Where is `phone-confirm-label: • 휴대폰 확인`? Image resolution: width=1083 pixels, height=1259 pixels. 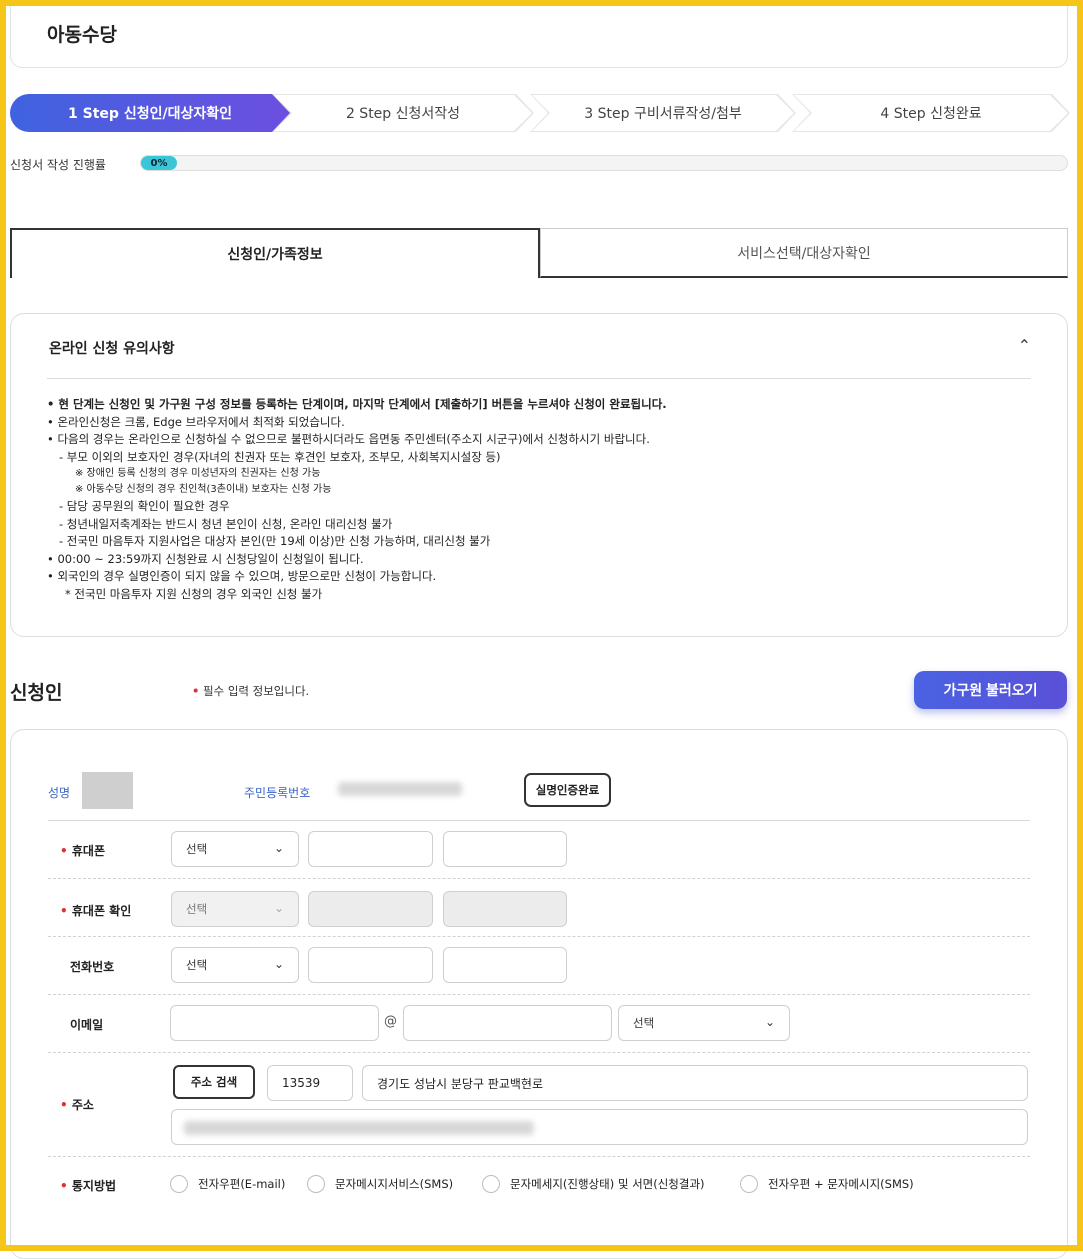 phone-confirm-label: • 휴대폰 확인 is located at coordinates (95, 910).